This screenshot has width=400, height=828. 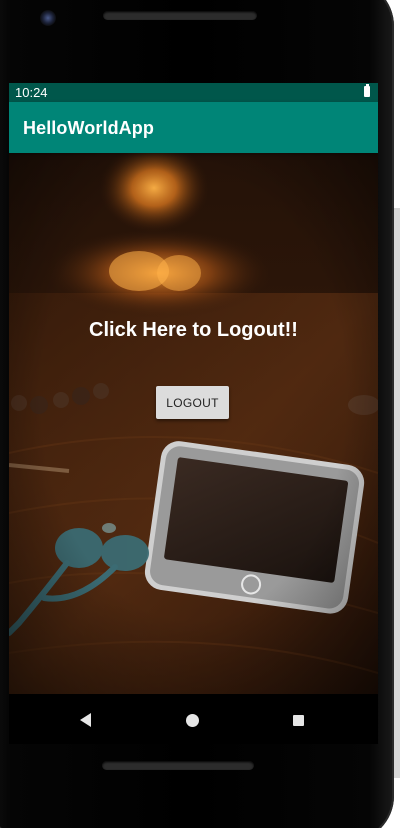 I want to click on logout-headline: Click Here to Logout!!, so click(x=193, y=330).